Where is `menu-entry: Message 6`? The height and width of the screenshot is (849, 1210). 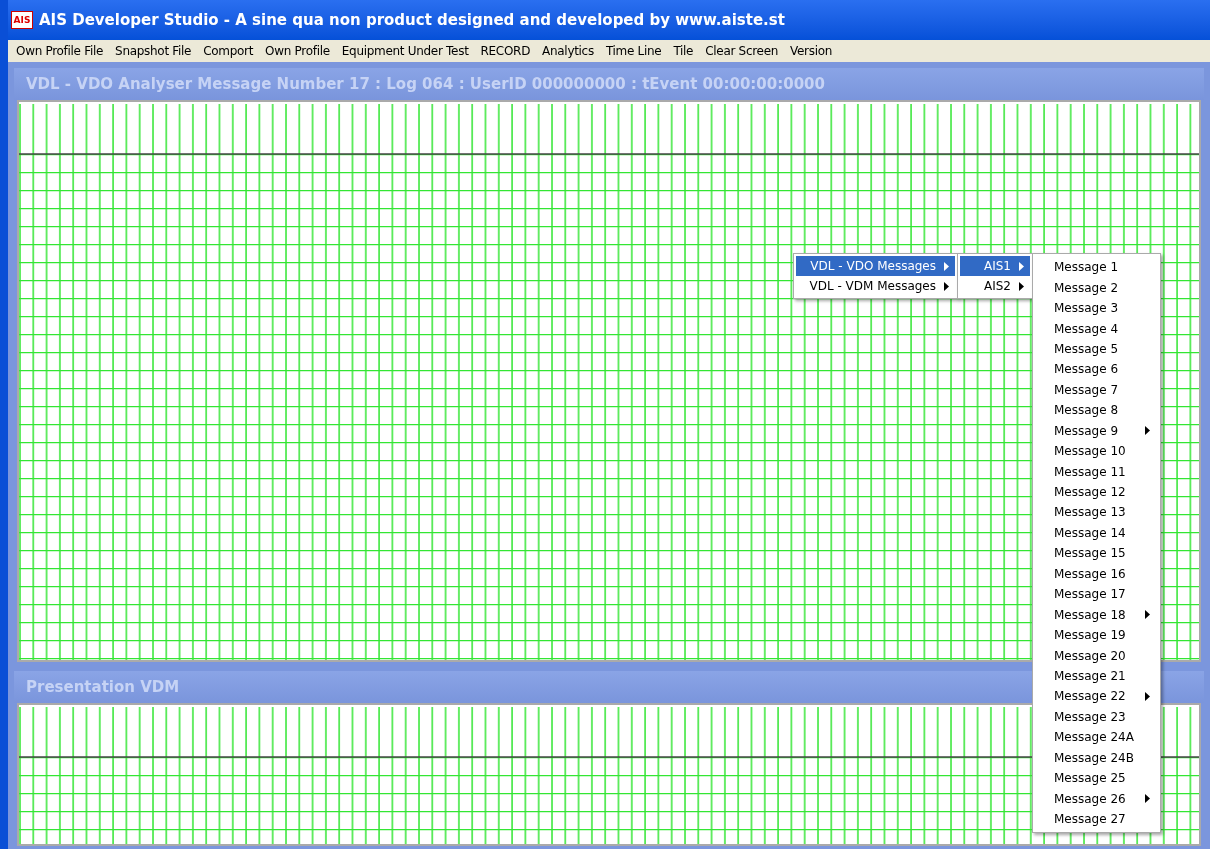
menu-entry: Message 6 is located at coordinates (1096, 369).